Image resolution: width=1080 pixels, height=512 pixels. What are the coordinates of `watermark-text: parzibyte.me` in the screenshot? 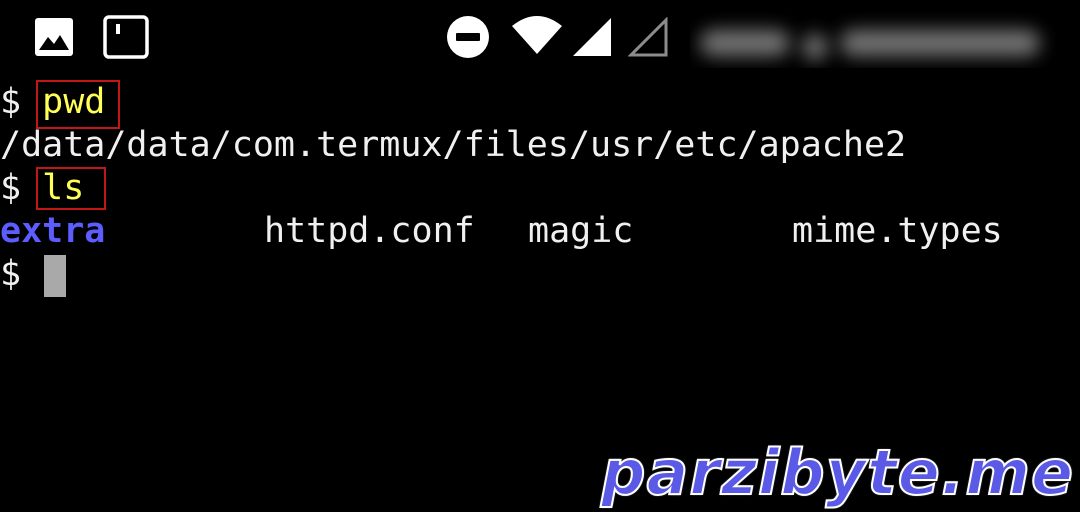 It's located at (837, 472).